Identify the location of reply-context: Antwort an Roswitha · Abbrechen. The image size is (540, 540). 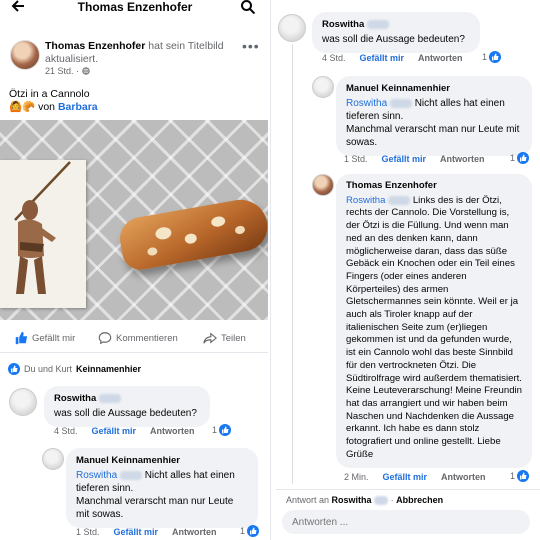
(365, 500).